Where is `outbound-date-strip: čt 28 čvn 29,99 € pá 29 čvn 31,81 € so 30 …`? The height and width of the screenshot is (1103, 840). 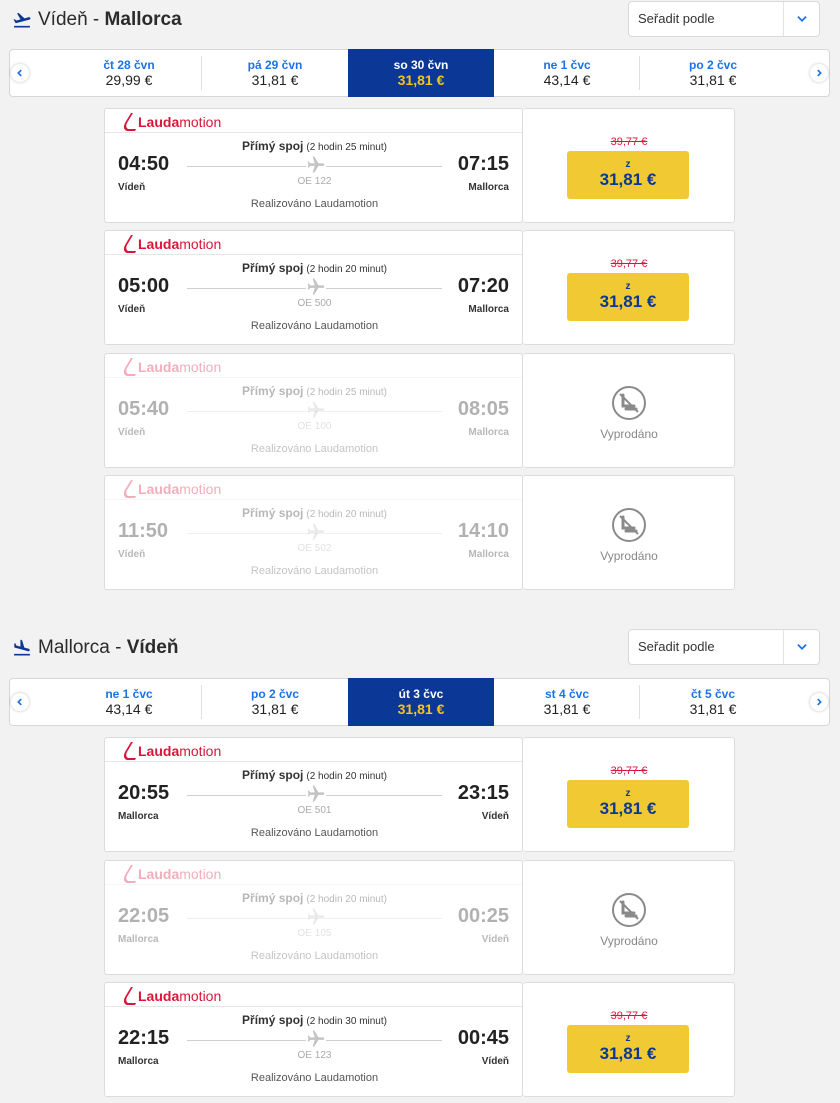
outbound-date-strip: čt 28 čvn 29,99 € pá 29 čvn 31,81 € so 30 … is located at coordinates (419, 73).